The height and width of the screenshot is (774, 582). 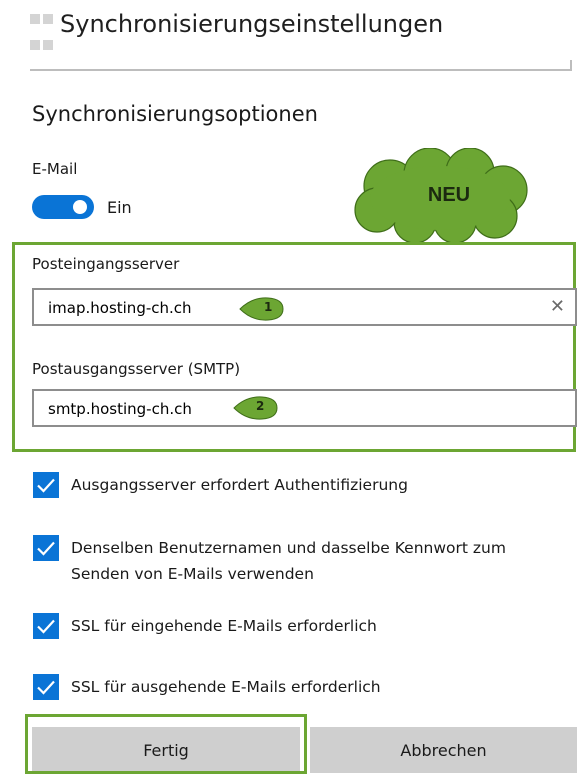 I want to click on outgoing-server-value: smtp.hosting-ch.ch, so click(x=120, y=409).